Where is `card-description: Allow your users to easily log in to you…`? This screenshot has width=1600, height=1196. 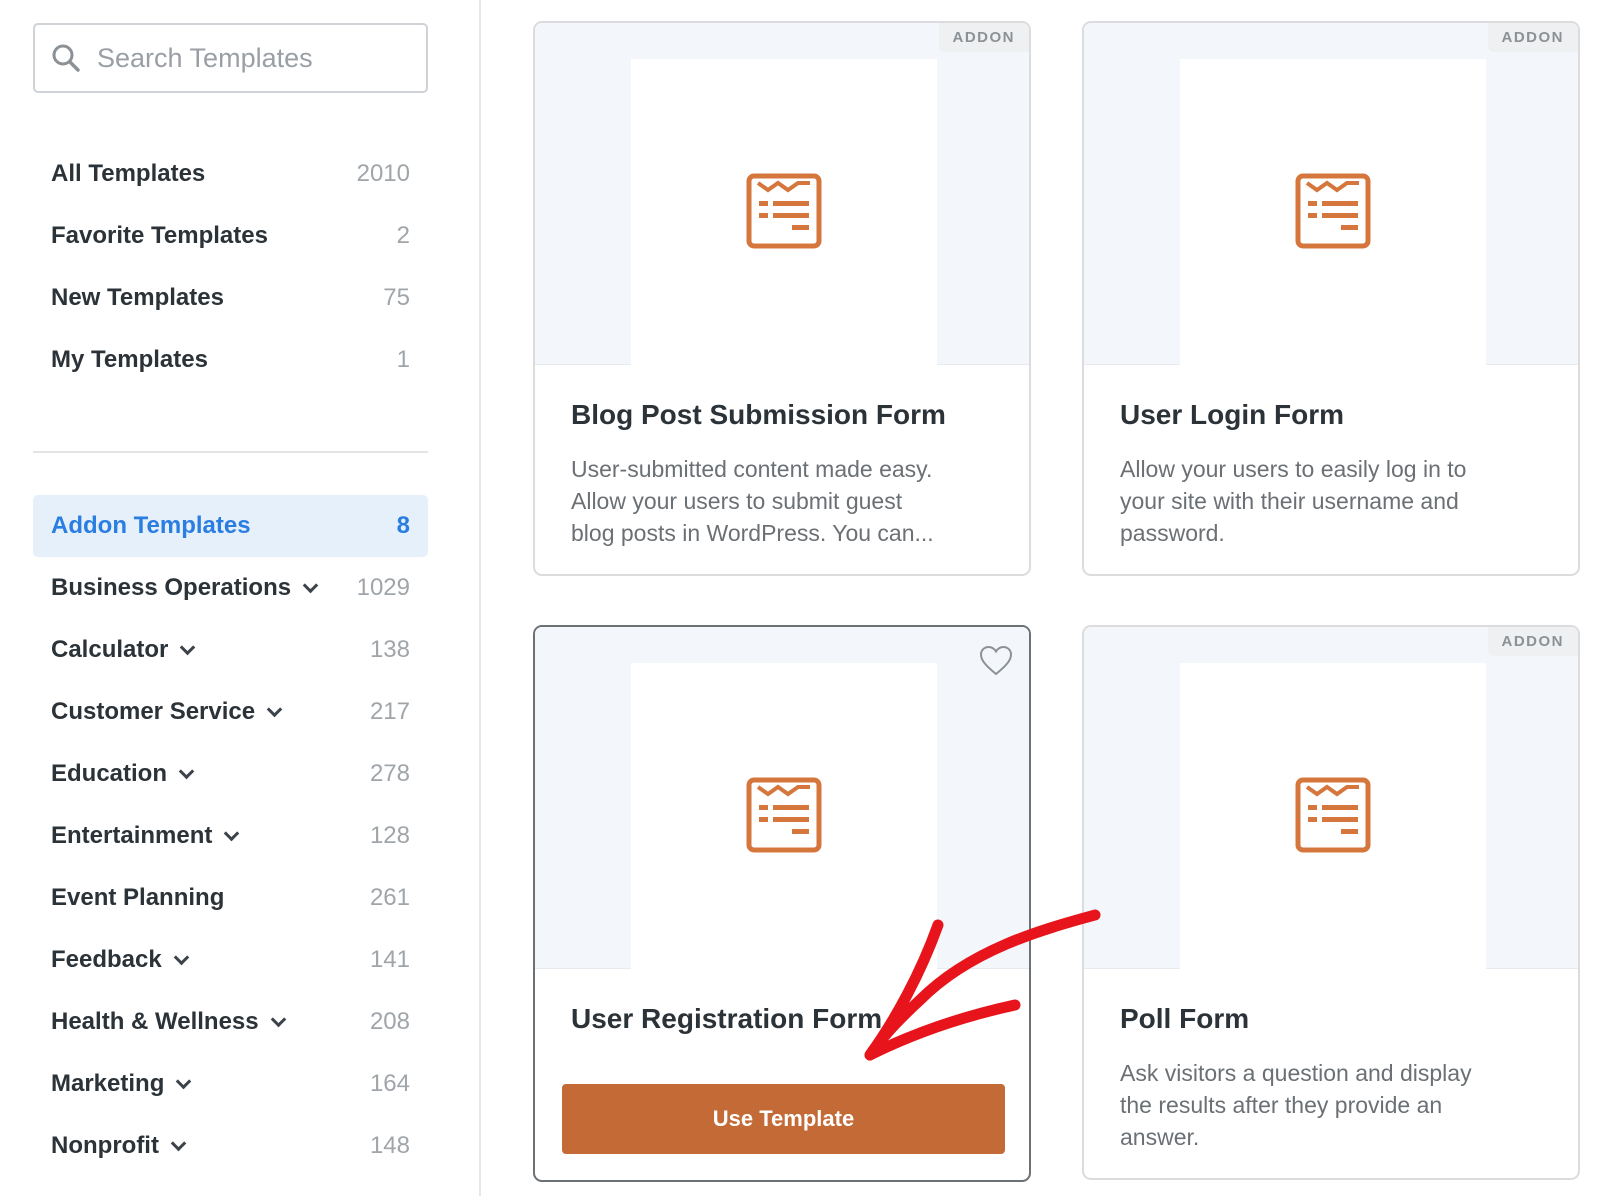 card-description: Allow your users to easily log in to you… is located at coordinates (1331, 501).